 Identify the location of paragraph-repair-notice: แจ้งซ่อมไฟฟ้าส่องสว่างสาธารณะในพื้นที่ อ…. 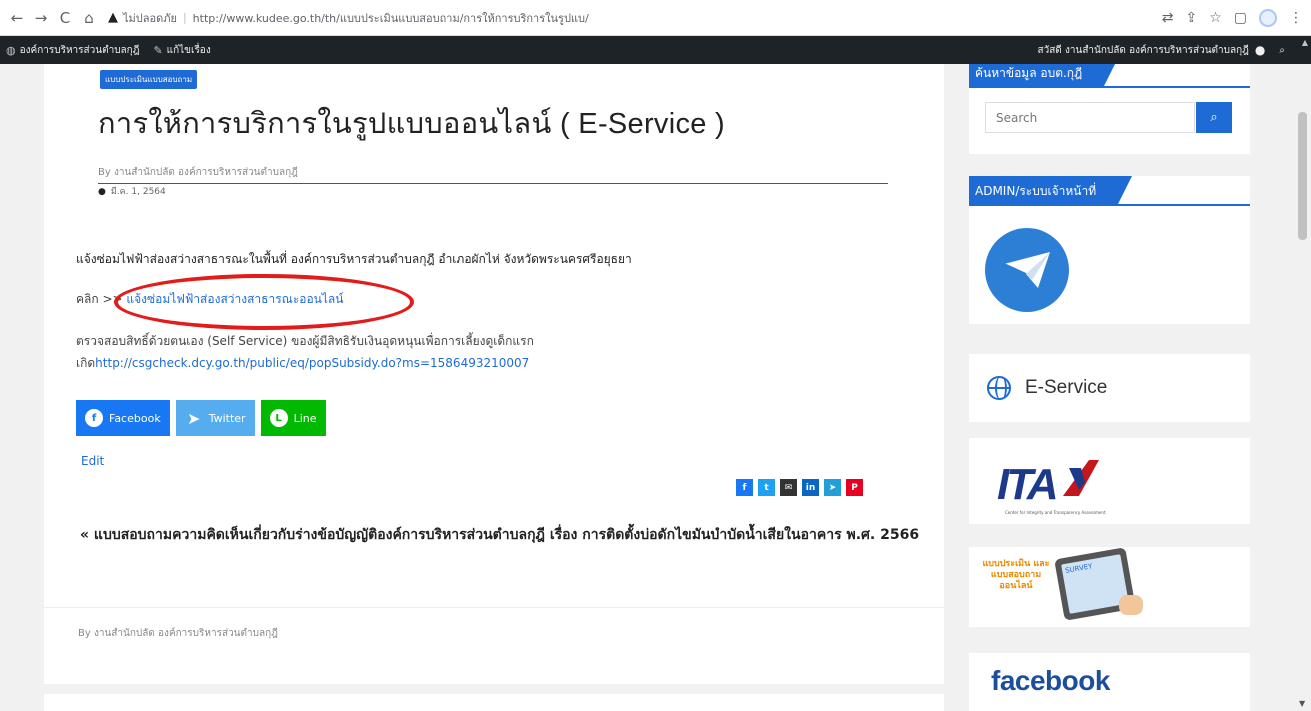
(354, 259).